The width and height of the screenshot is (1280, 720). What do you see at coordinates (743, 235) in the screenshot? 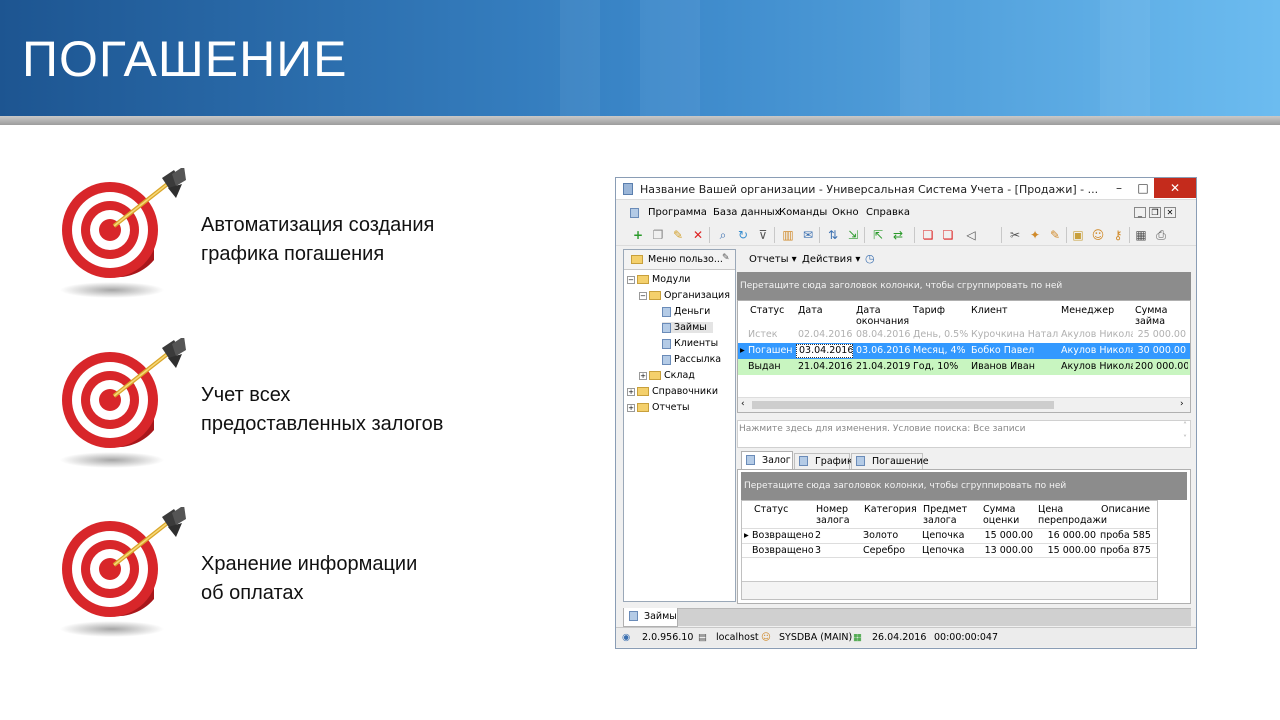
I see `refresh-icon: ↻` at bounding box center [743, 235].